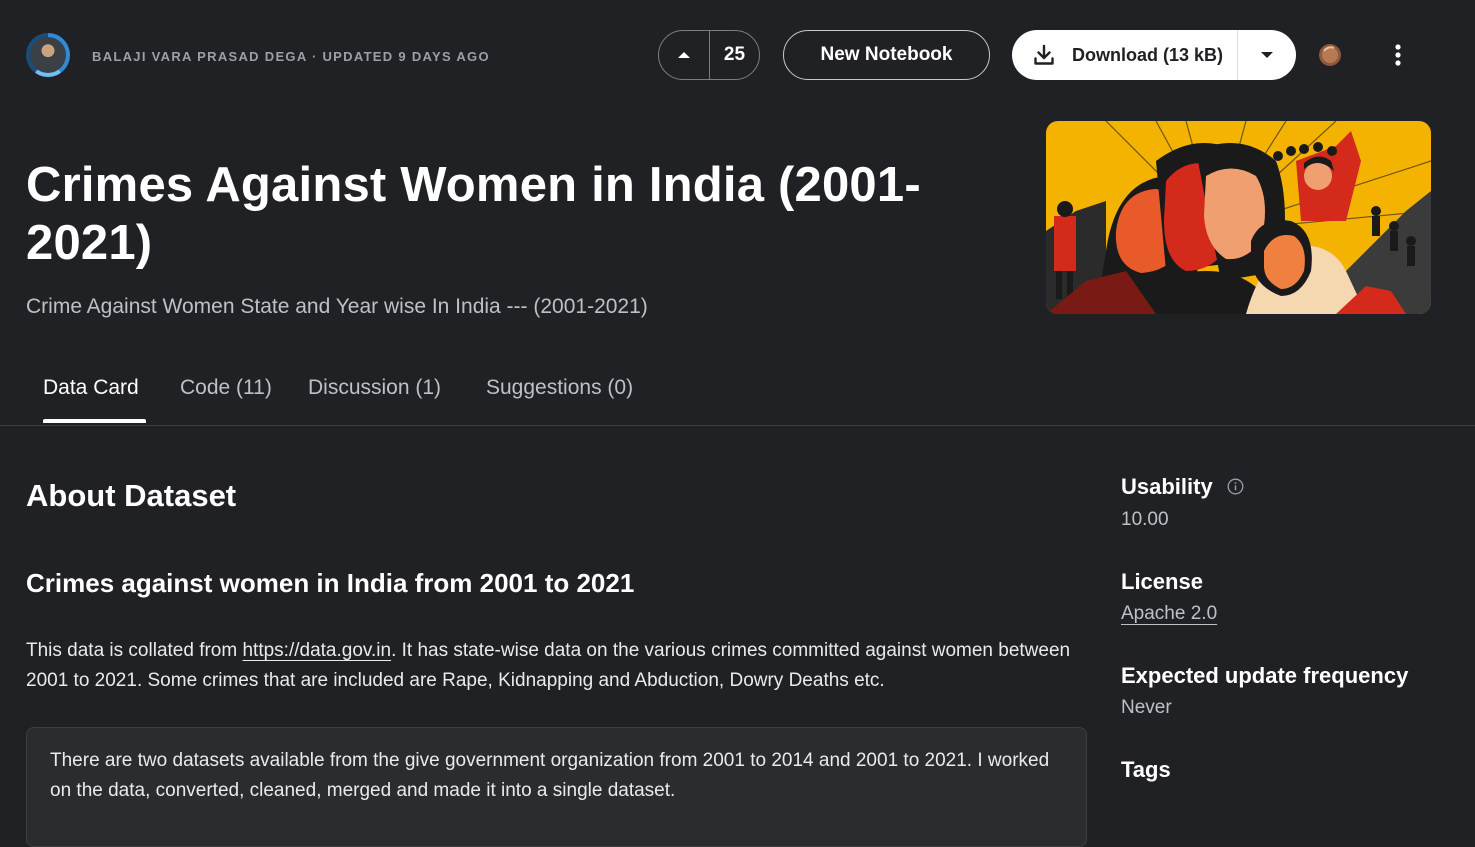 This screenshot has height=847, width=1475. I want to click on usability-label: Usability, so click(1167, 486).